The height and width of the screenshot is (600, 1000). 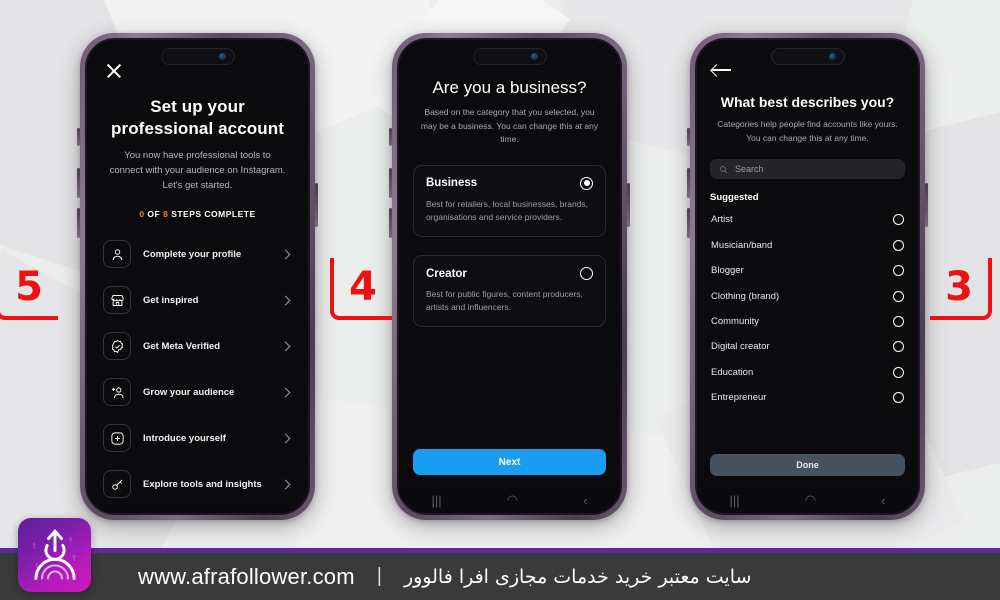 I want to click on page-title: Are you a business?, so click(x=509, y=87).